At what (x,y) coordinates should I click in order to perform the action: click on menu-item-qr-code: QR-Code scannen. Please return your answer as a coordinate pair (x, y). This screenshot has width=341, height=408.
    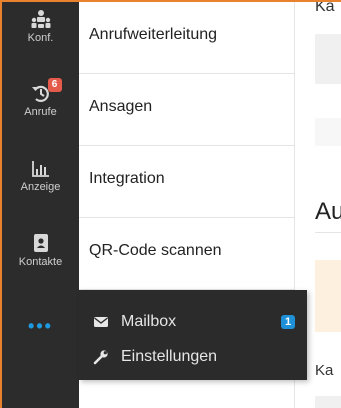
    Looking at the image, I should click on (186, 254).